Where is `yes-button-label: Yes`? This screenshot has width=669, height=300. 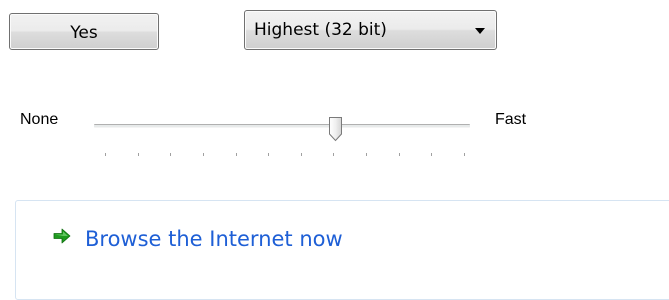
yes-button-label: Yes is located at coordinates (84, 32).